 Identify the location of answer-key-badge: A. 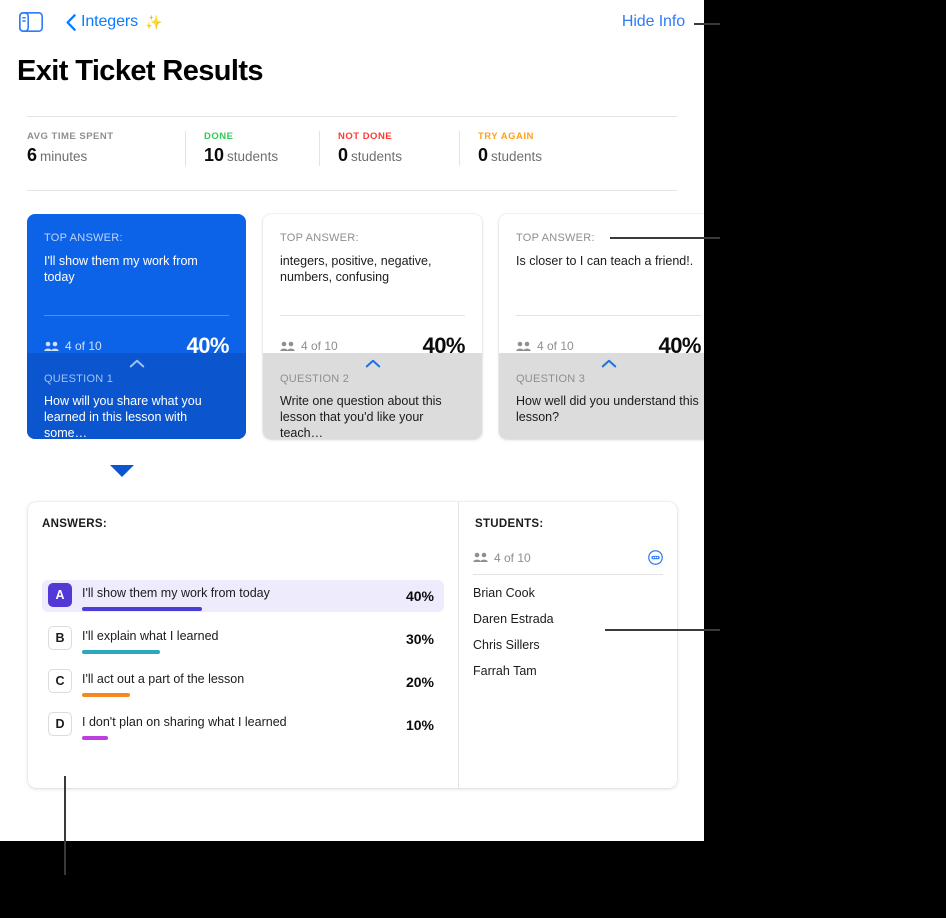
(60, 595).